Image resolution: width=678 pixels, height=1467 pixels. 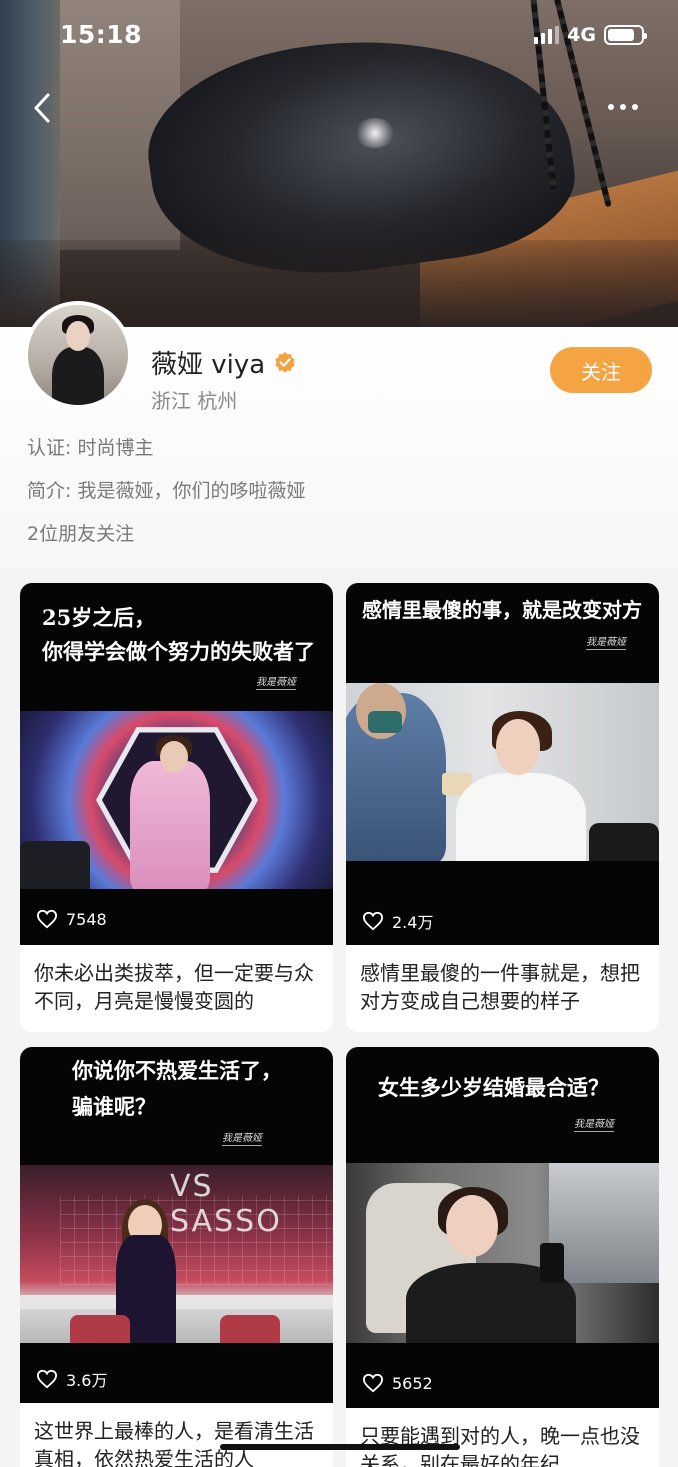 I want to click on profile-bio: 简介: 我是薇娅，你们的哆啦薇娅, so click(x=166, y=491).